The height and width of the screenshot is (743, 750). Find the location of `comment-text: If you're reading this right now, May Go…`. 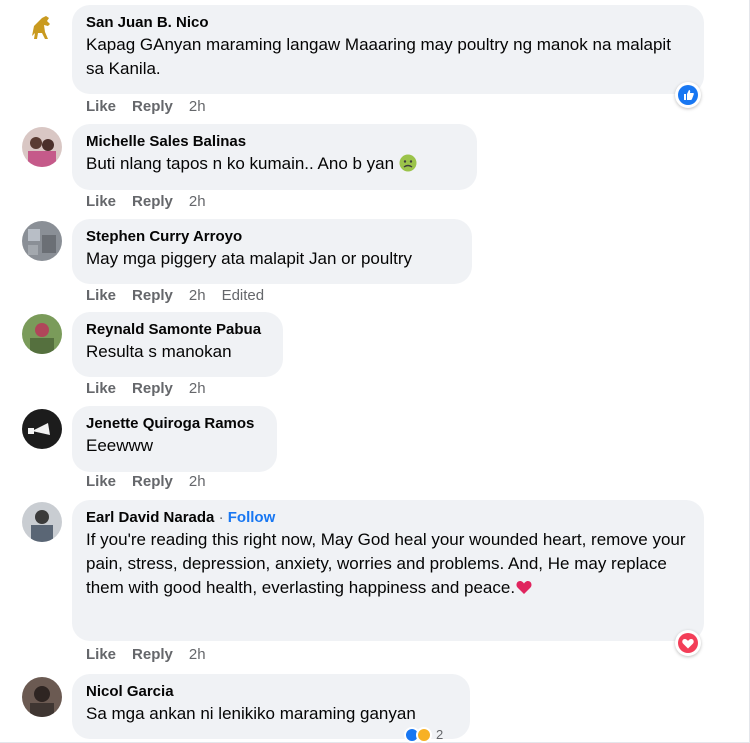

comment-text: If you're reading this right now, May Go… is located at coordinates (386, 563).